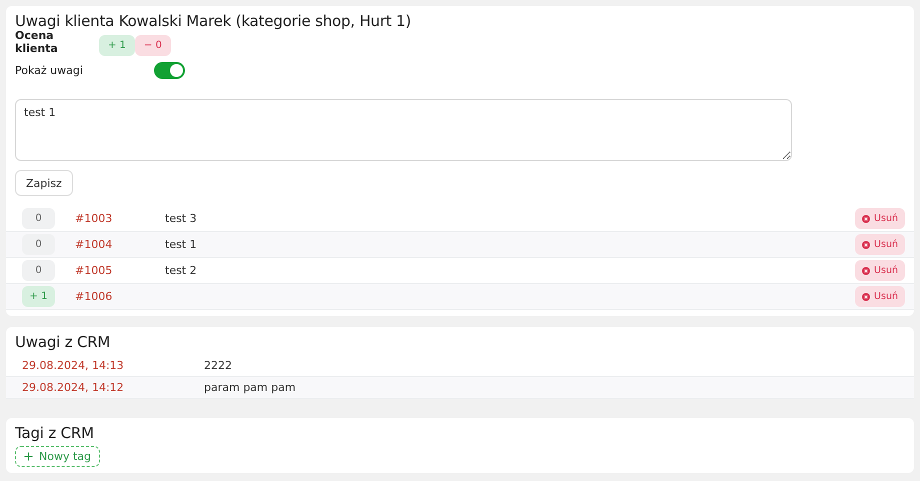 This screenshot has width=920, height=481. What do you see at coordinates (250, 387) in the screenshot?
I see `note-text: param pam pam` at bounding box center [250, 387].